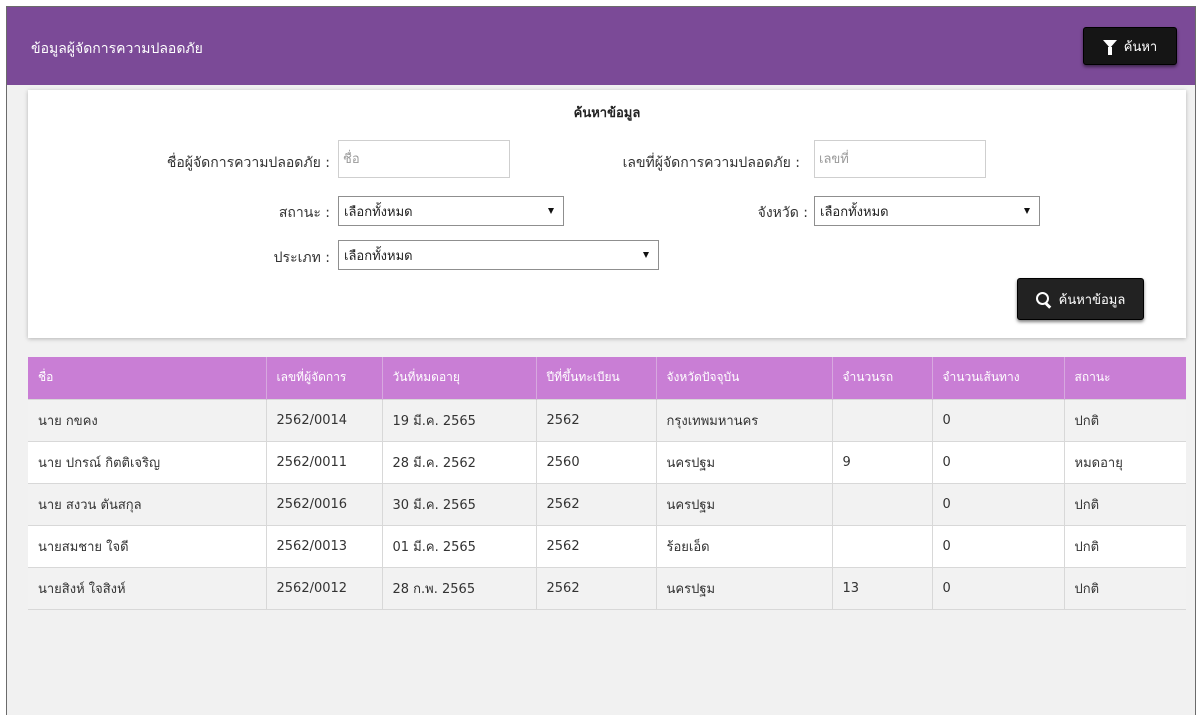 This screenshot has height=715, width=1202. What do you see at coordinates (601, 46) in the screenshot?
I see `page-header: ข้อมูลผู้จัดการความปลอดภัย ค้นหา` at bounding box center [601, 46].